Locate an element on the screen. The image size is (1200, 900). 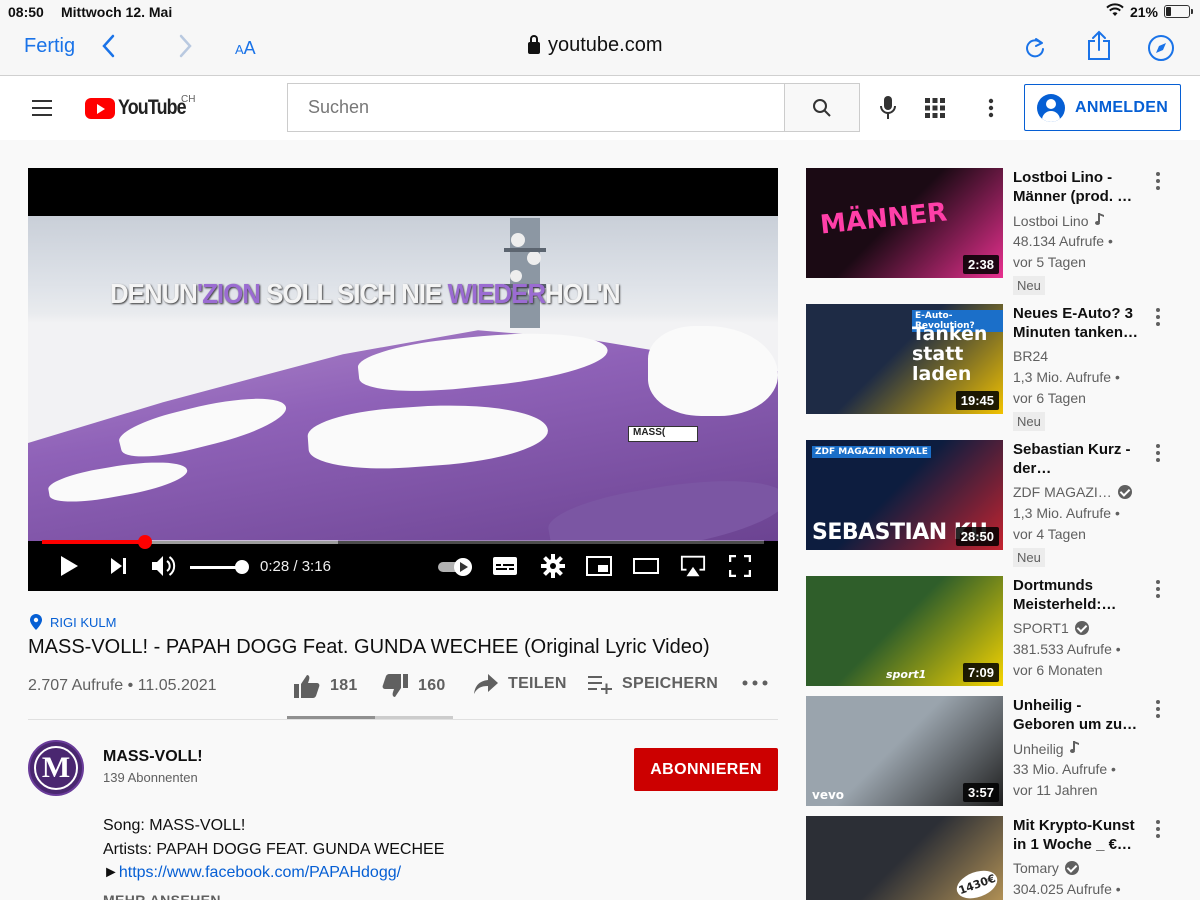
more-actions-button is located at coordinates (755, 683).